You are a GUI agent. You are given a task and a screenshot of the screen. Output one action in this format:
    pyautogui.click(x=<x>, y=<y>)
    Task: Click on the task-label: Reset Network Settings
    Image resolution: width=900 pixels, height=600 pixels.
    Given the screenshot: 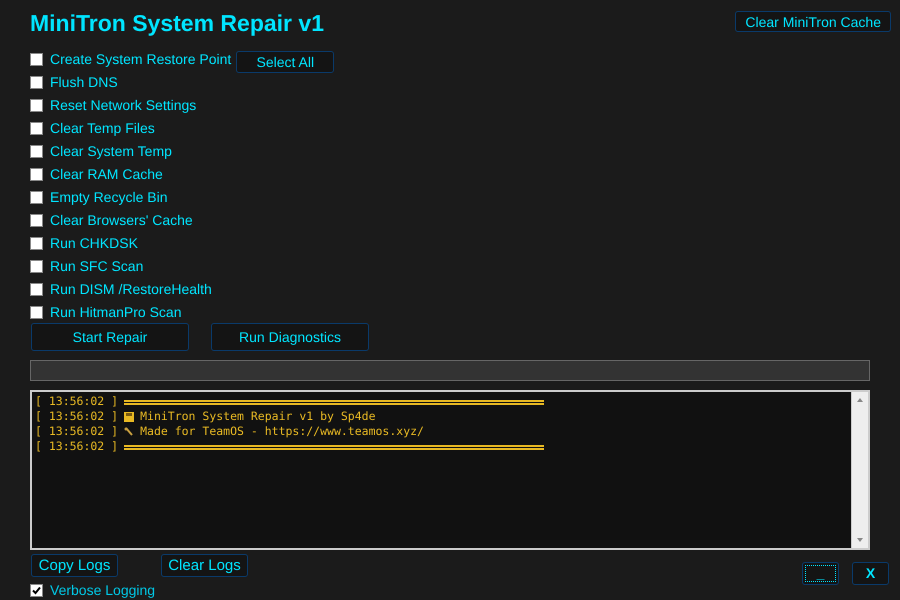 What is the action you would take?
    pyautogui.click(x=123, y=105)
    